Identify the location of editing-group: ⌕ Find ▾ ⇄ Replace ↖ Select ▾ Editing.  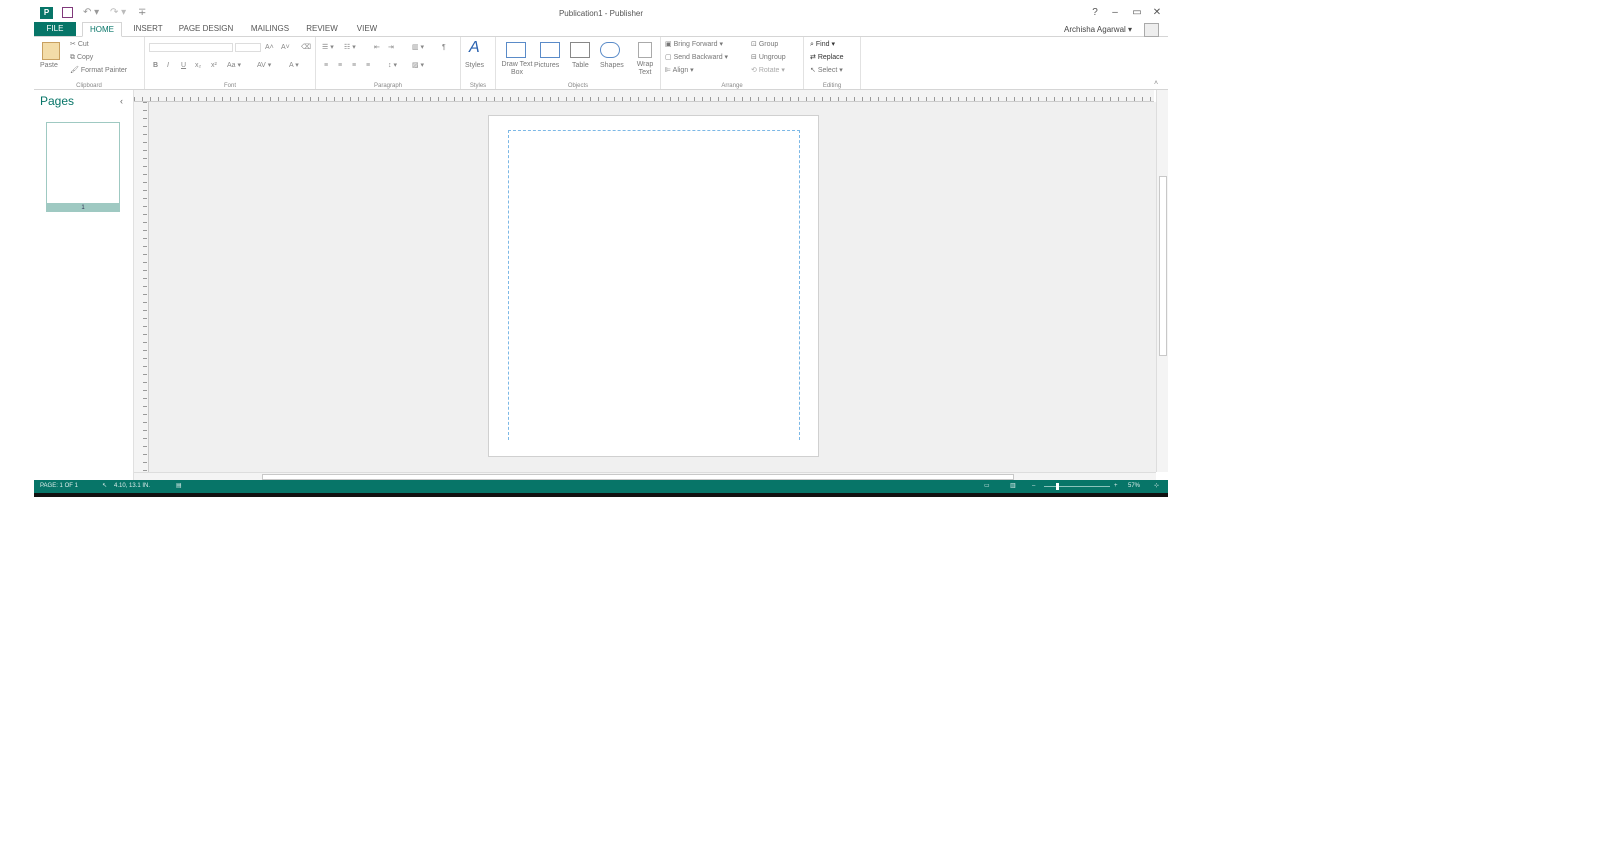
(832, 63).